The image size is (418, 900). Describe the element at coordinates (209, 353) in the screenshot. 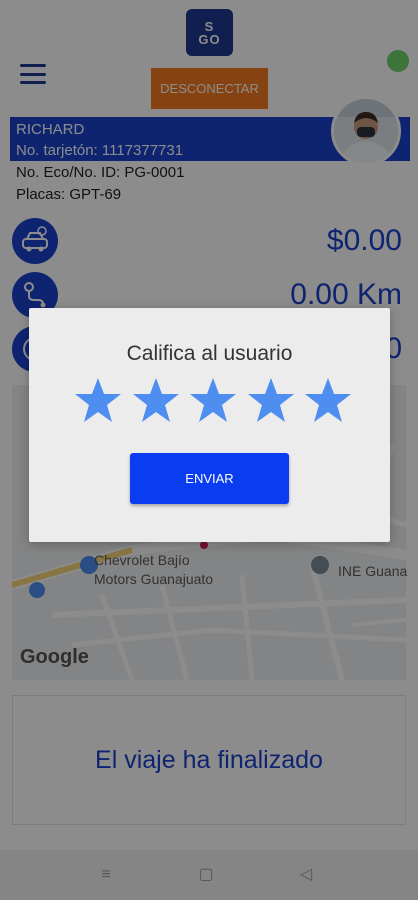

I see `dialog-title: Califica al usuario` at that location.